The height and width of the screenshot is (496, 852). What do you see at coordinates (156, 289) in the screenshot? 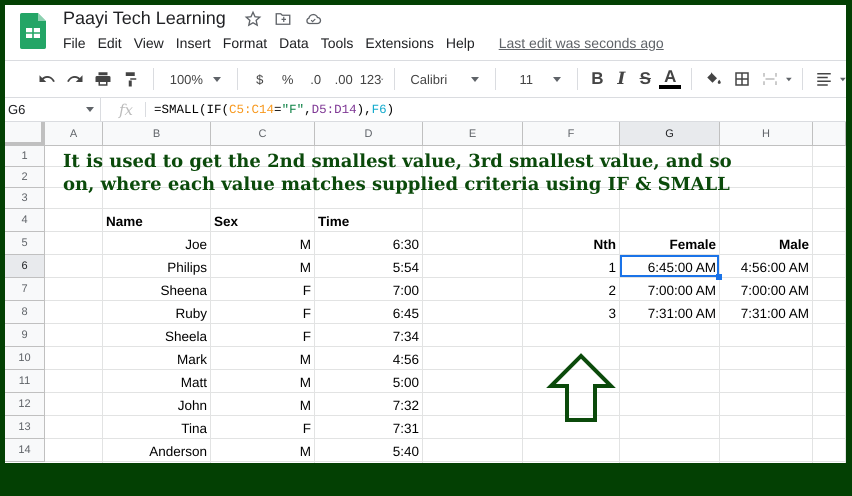
I see `table-cell: Sheena` at bounding box center [156, 289].